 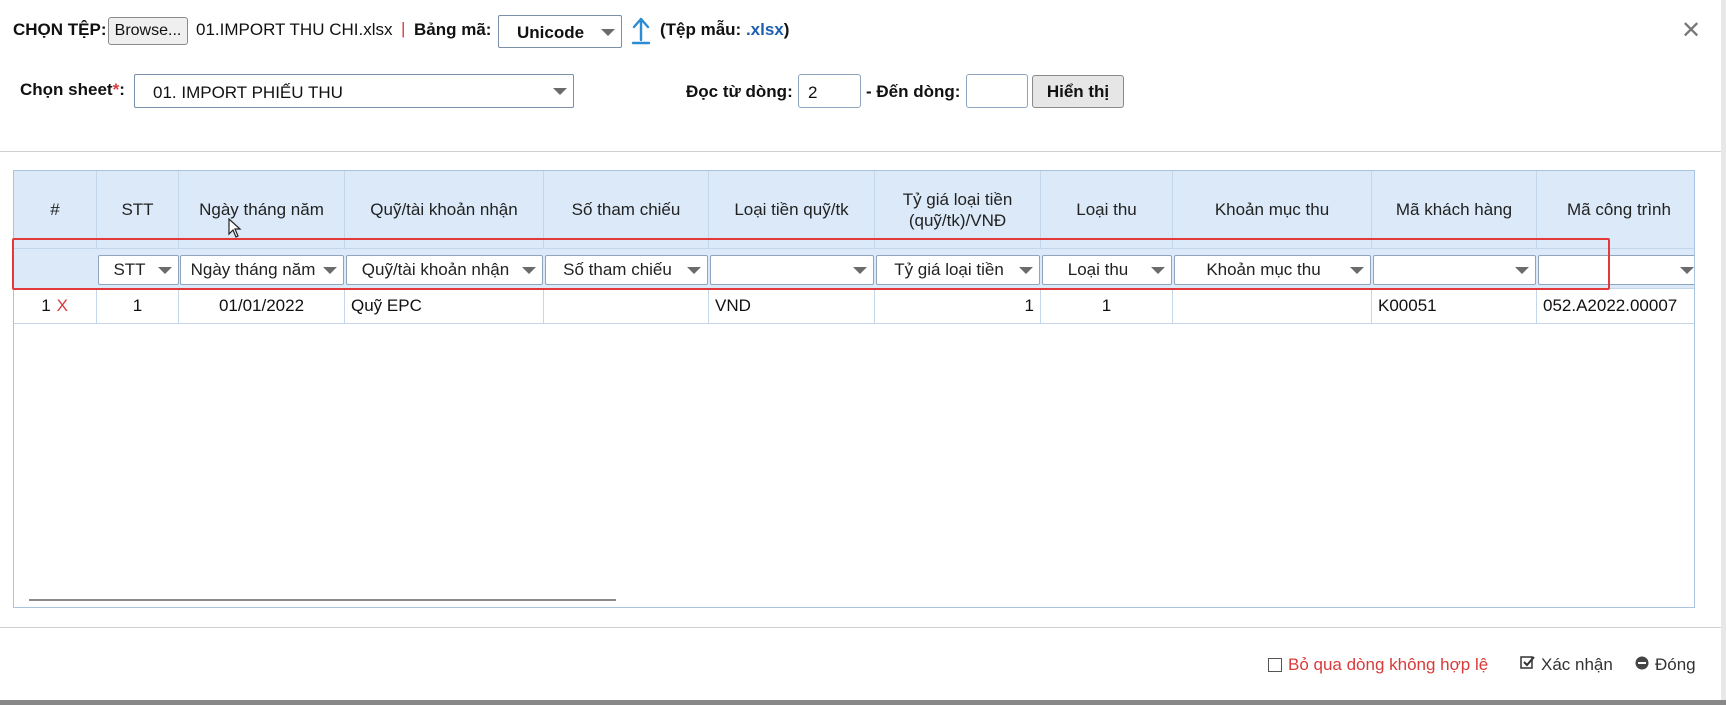 I want to click on template-link: .xlsx, so click(x=765, y=29).